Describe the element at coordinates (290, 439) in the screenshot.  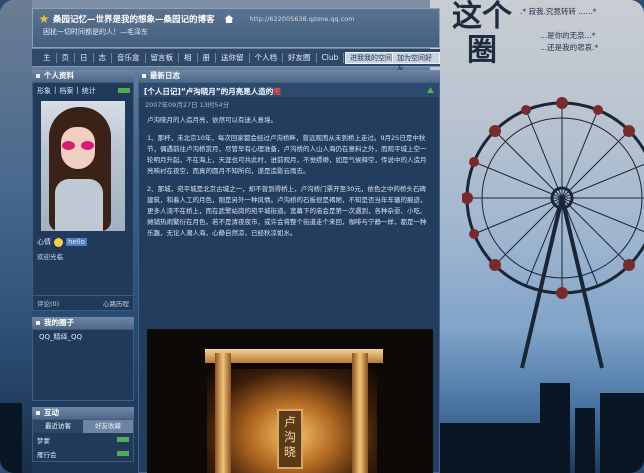
I see `photo-plaque: 卢沟晓` at that location.